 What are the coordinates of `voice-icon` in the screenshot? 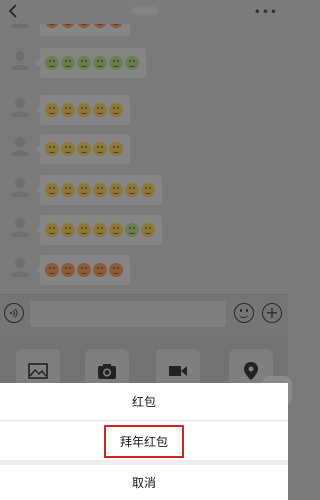 It's located at (14, 313).